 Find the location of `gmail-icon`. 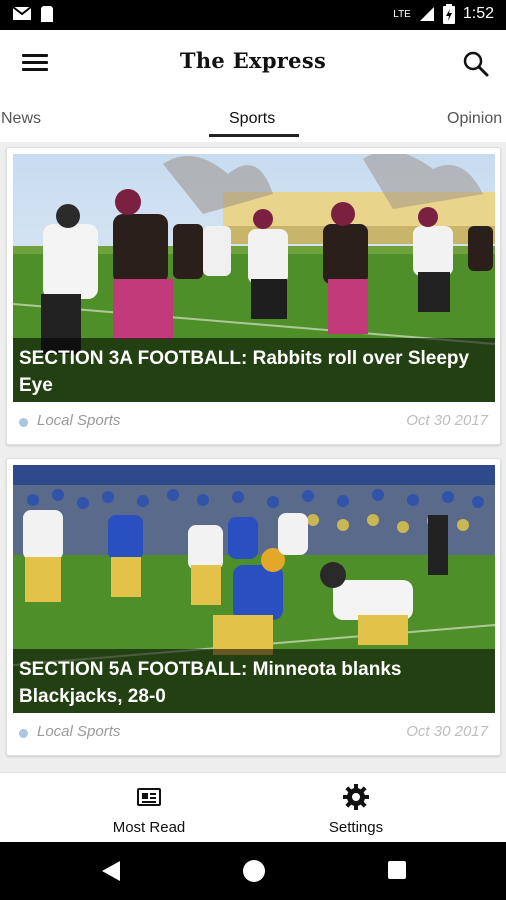

gmail-icon is located at coordinates (22, 13).